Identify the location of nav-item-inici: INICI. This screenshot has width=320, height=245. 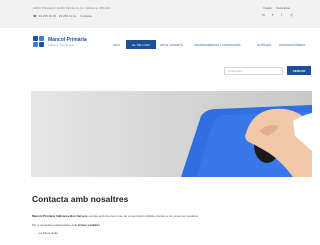
(116, 45).